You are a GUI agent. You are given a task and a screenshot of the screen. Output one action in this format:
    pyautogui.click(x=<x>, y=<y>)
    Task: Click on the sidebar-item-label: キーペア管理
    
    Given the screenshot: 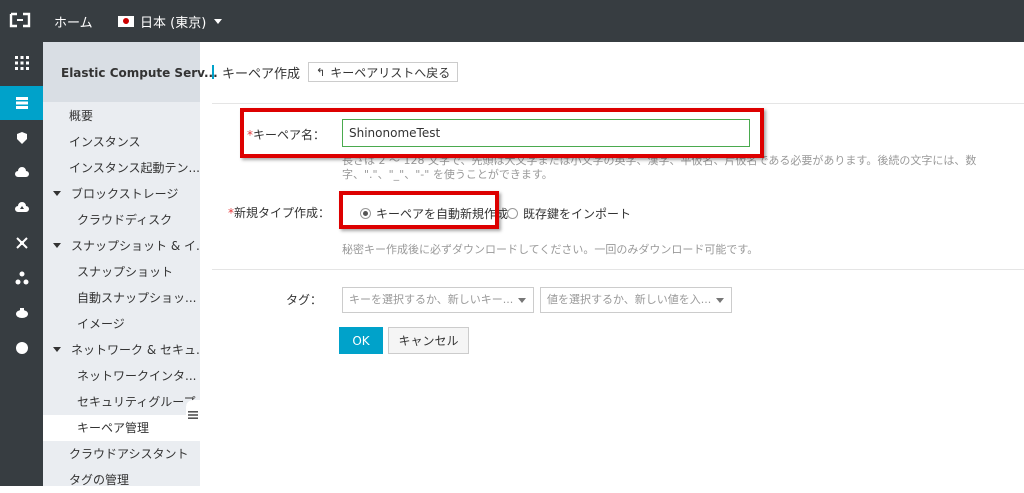 What is the action you would take?
    pyautogui.click(x=113, y=428)
    